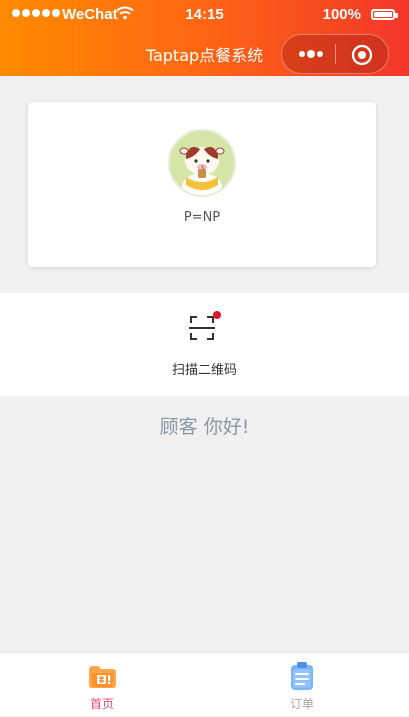  I want to click on scan-icon, so click(202, 328).